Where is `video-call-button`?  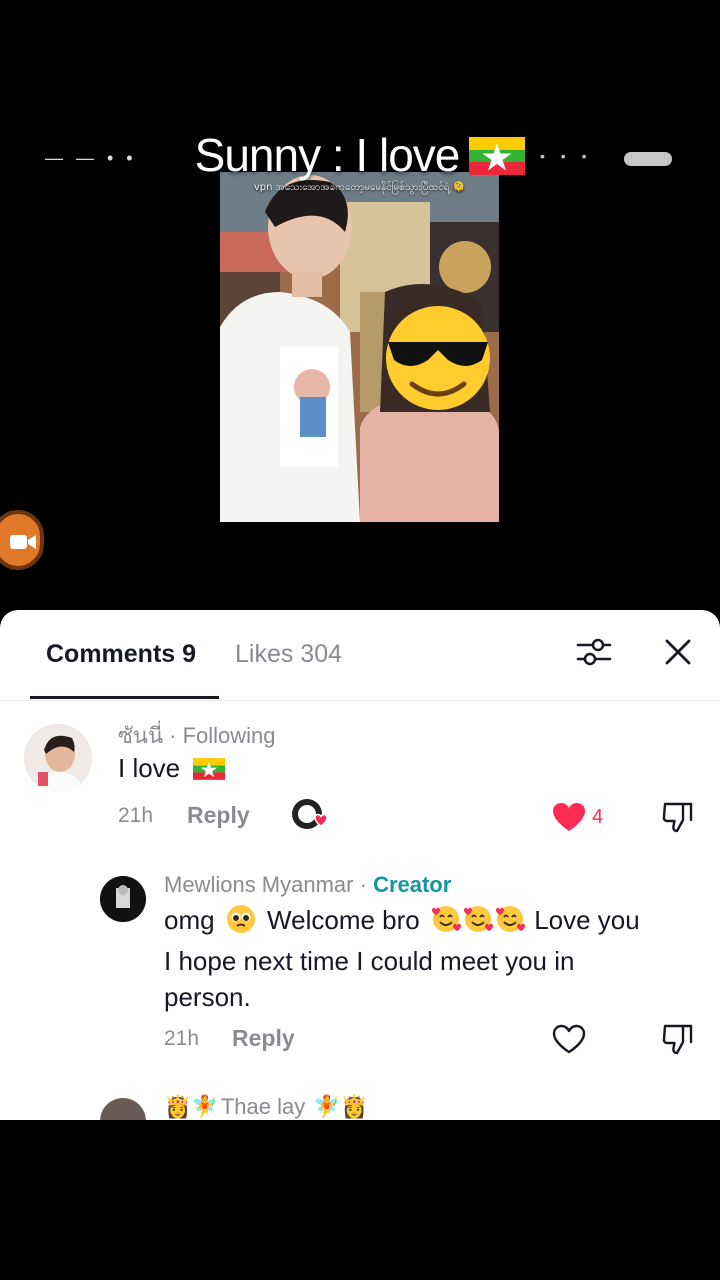
video-call-button is located at coordinates (22, 540).